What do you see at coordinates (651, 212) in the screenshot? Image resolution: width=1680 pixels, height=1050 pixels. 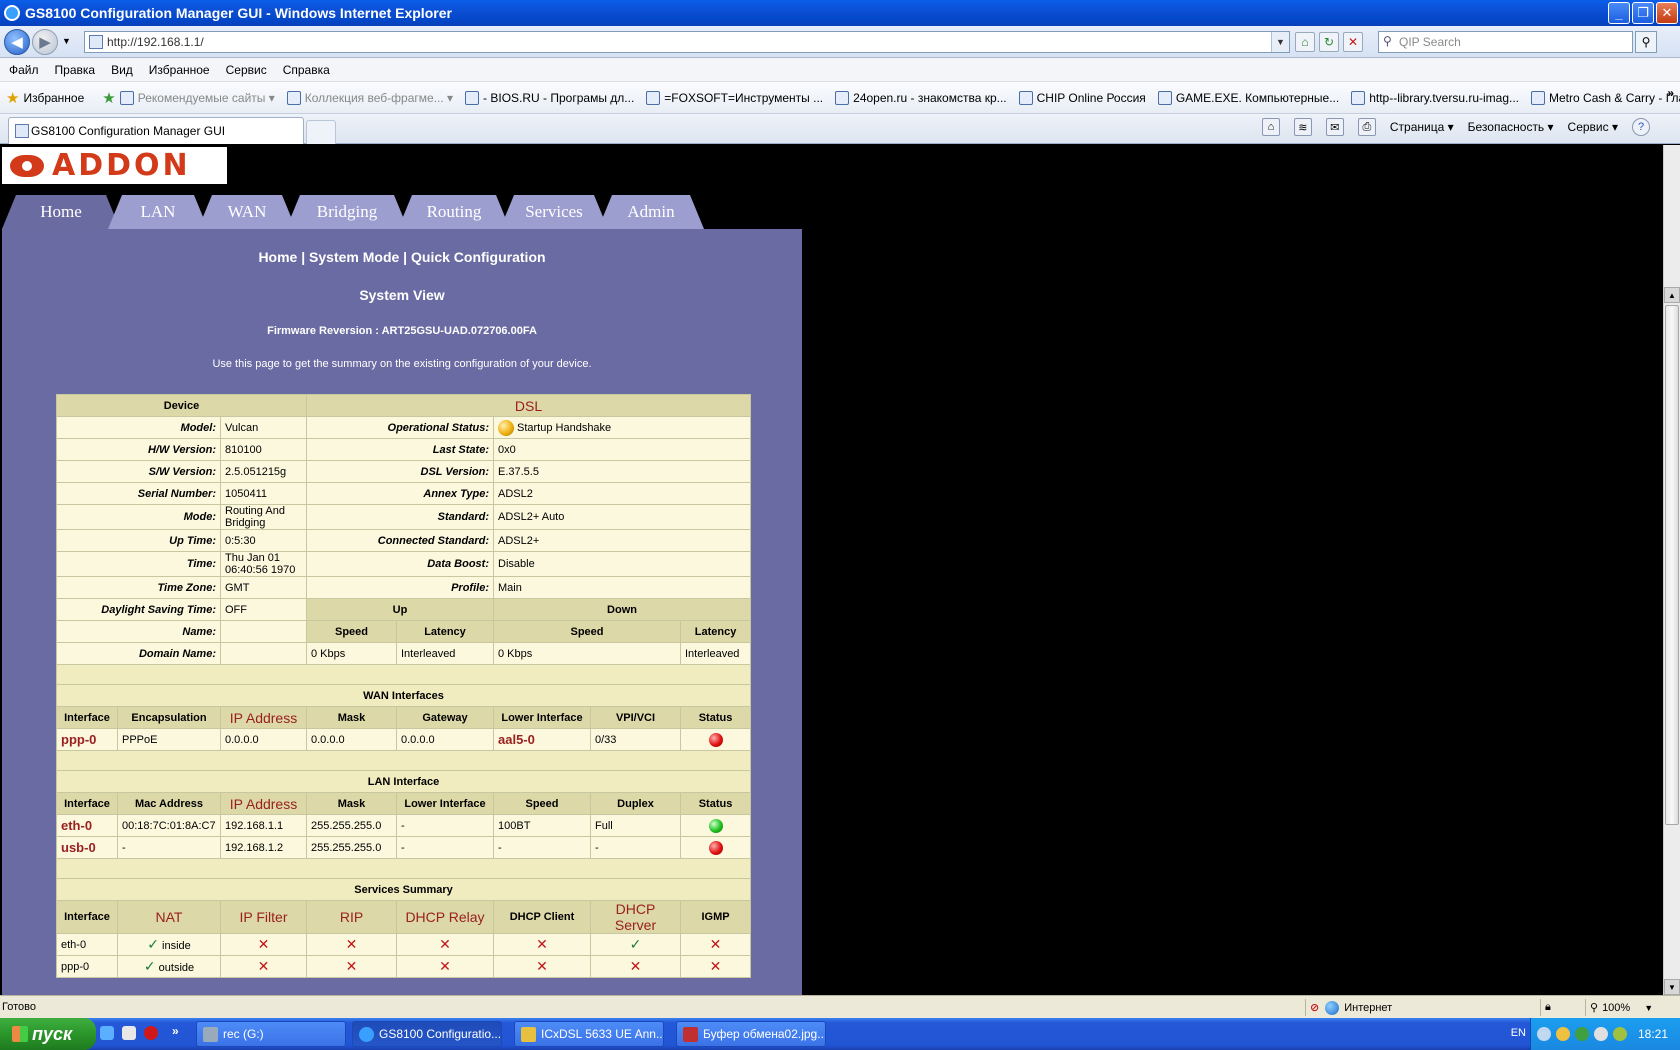 I see `nav-admin: Admin` at bounding box center [651, 212].